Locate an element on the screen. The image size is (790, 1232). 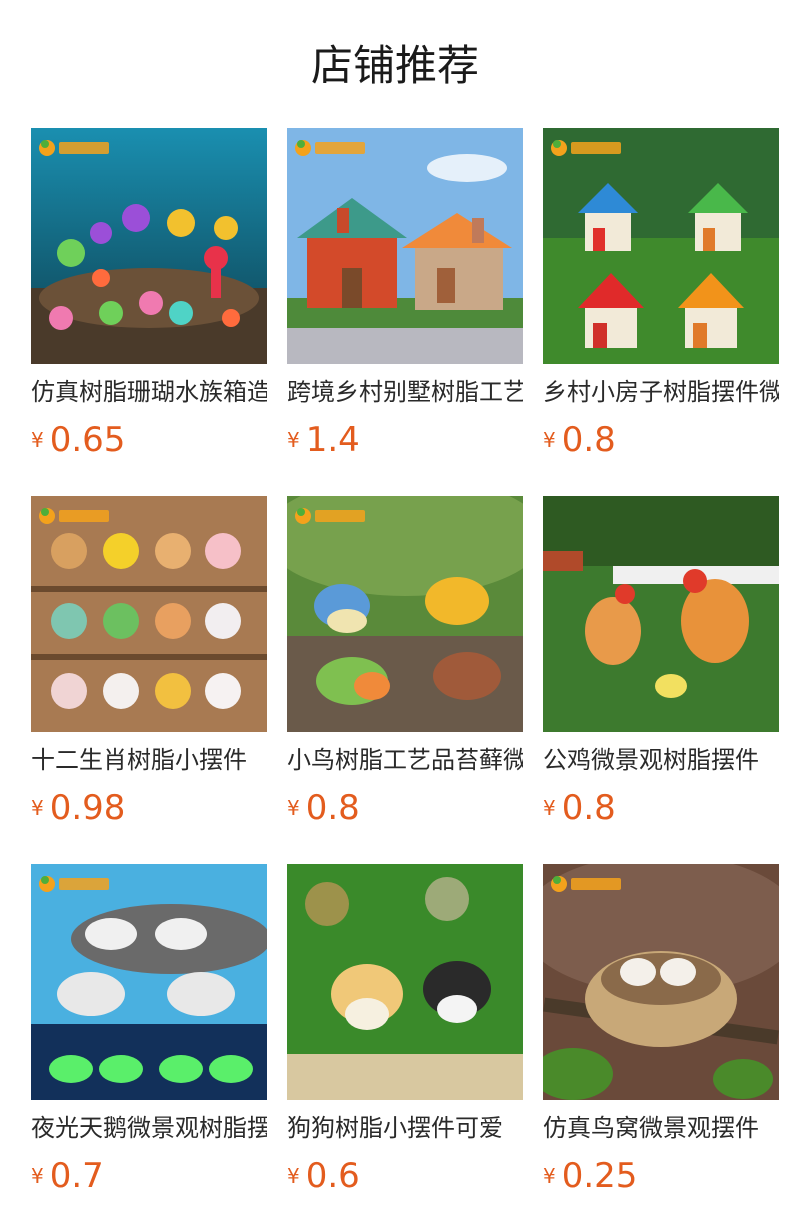
product-card: 十二生肖树脂小摆件 ¥0.98 is located at coordinates (149, 662).